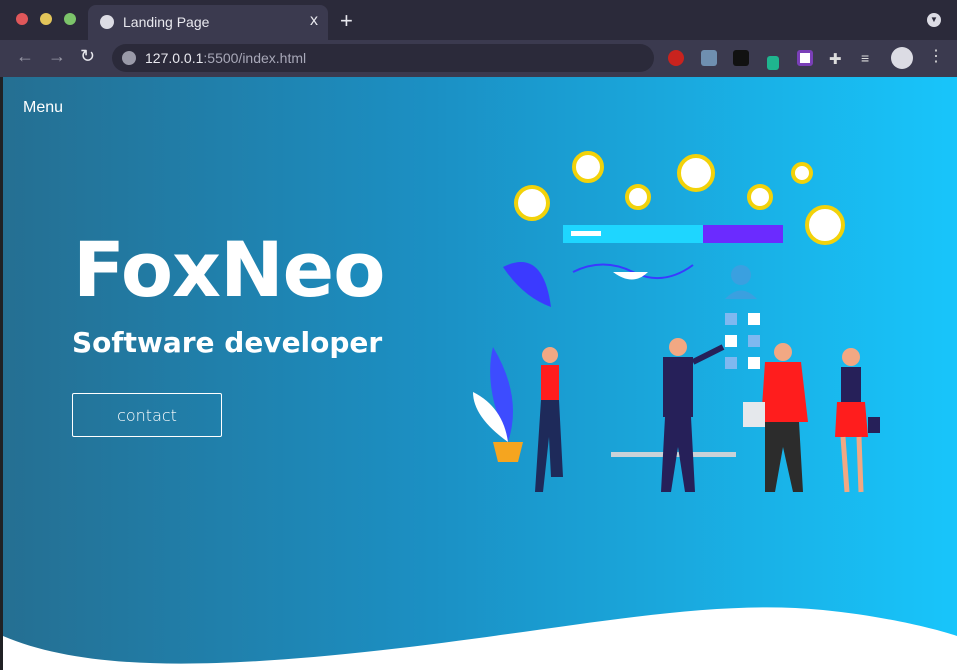 This screenshot has width=957, height=670. Describe the element at coordinates (229, 269) in the screenshot. I see `page-title: FoxNeo` at that location.